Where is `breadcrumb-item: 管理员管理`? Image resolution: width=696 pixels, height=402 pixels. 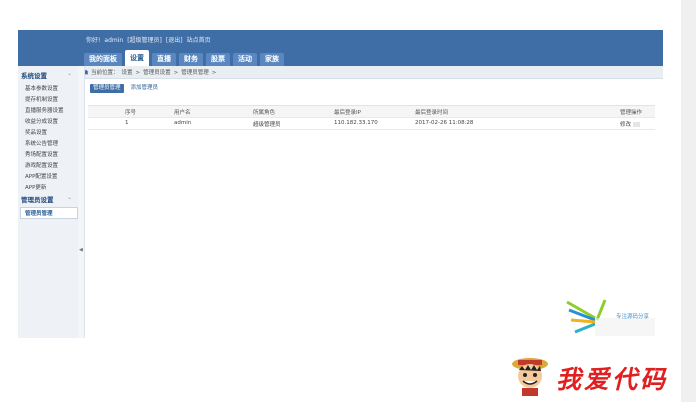
breadcrumb-item: 管理员管理 is located at coordinates (195, 73).